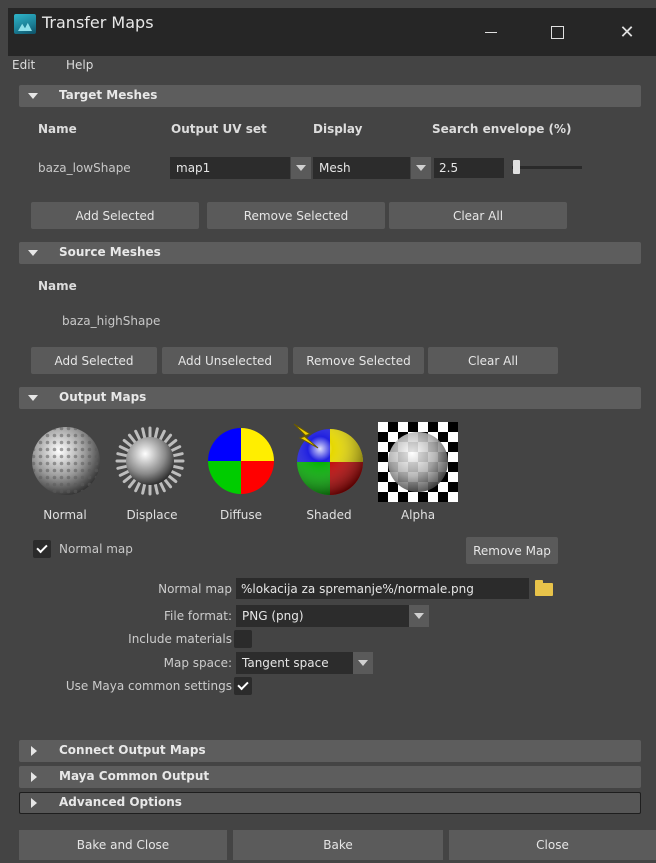 This screenshot has height=863, width=656. I want to click on normal-map-checkbox, so click(42, 549).